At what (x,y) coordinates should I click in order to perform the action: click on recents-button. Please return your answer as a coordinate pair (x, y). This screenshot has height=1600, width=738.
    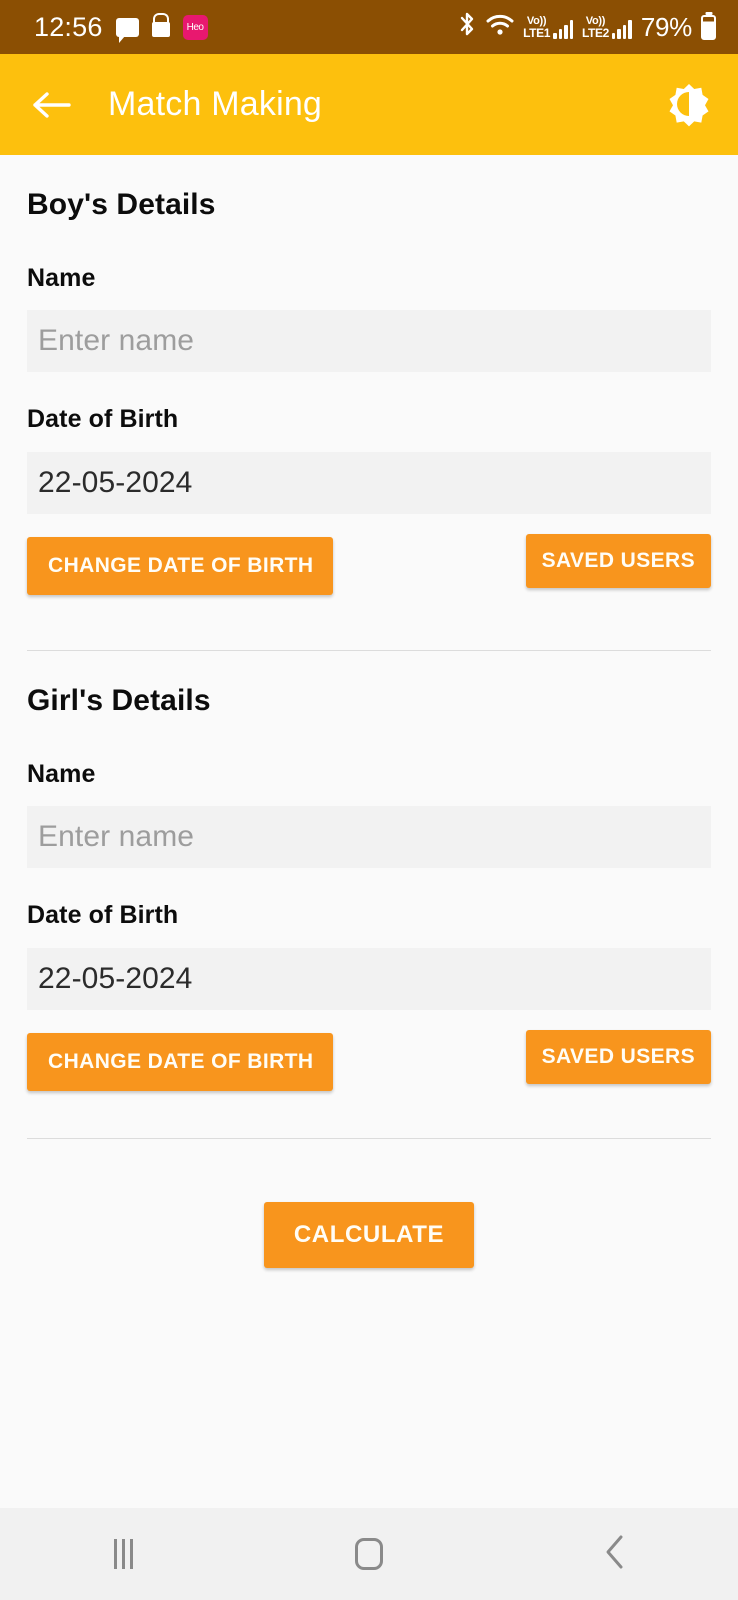
    Looking at the image, I should click on (123, 1554).